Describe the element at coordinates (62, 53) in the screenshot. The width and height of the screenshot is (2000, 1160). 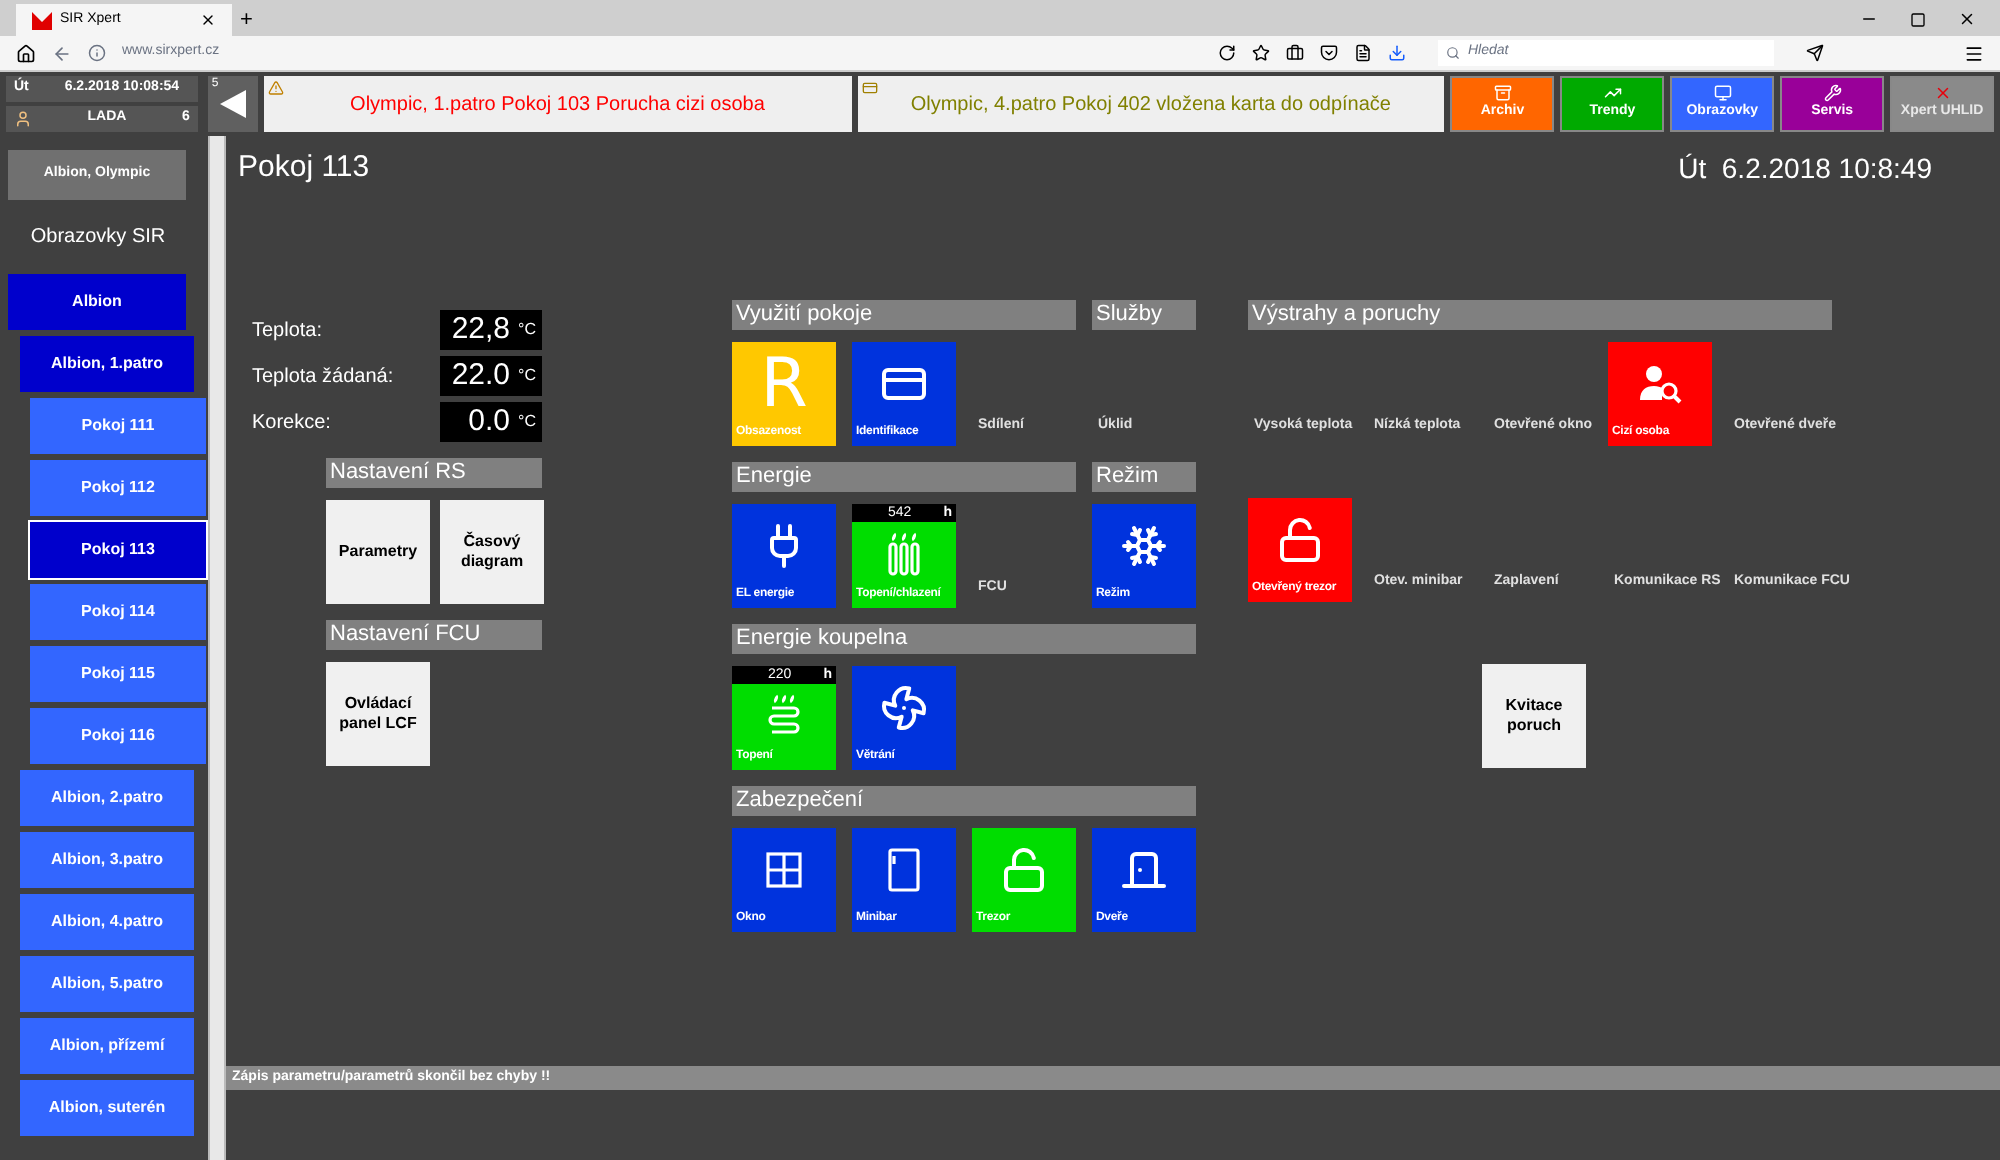
I see `back-icon` at that location.